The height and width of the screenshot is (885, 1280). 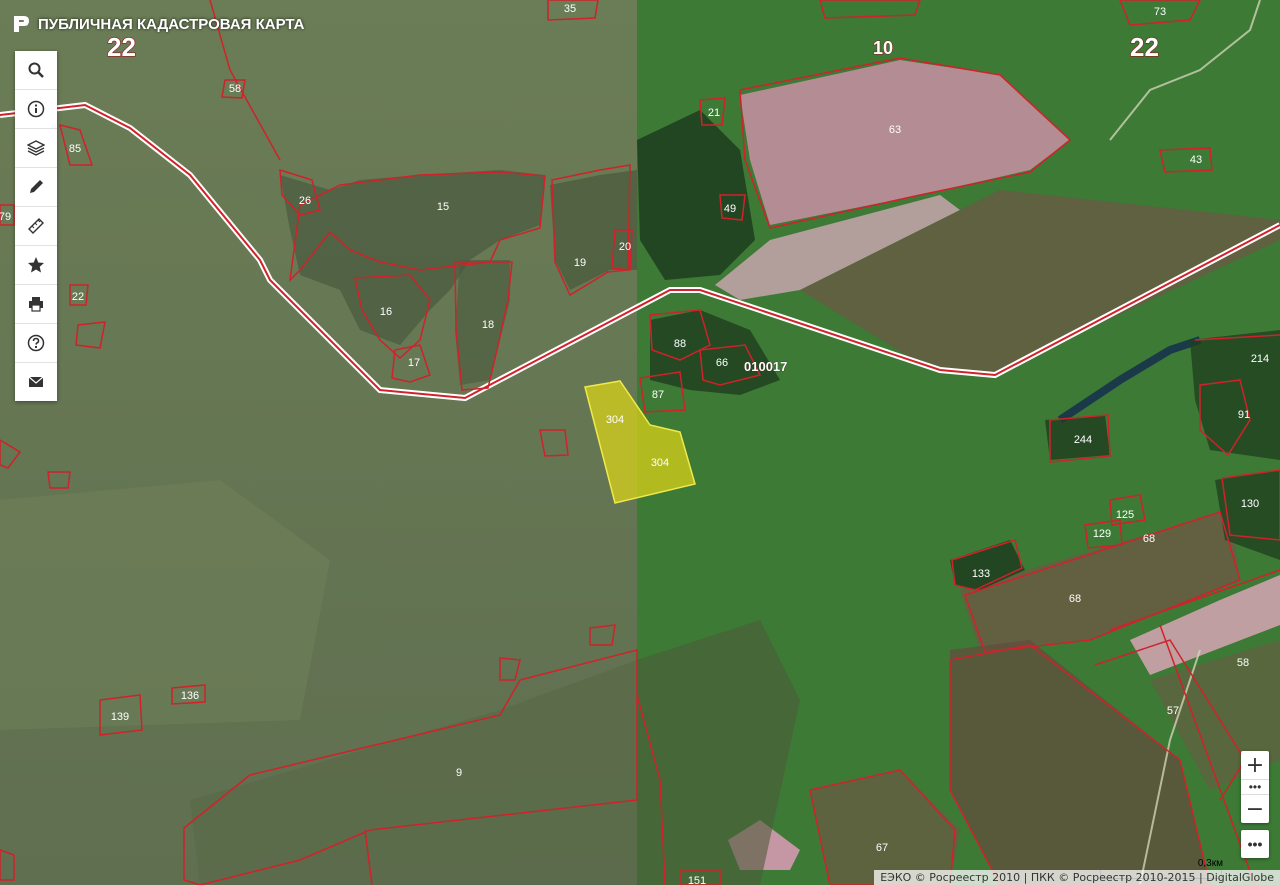 What do you see at coordinates (580, 263) in the screenshot?
I see `parcel-label: 19` at bounding box center [580, 263].